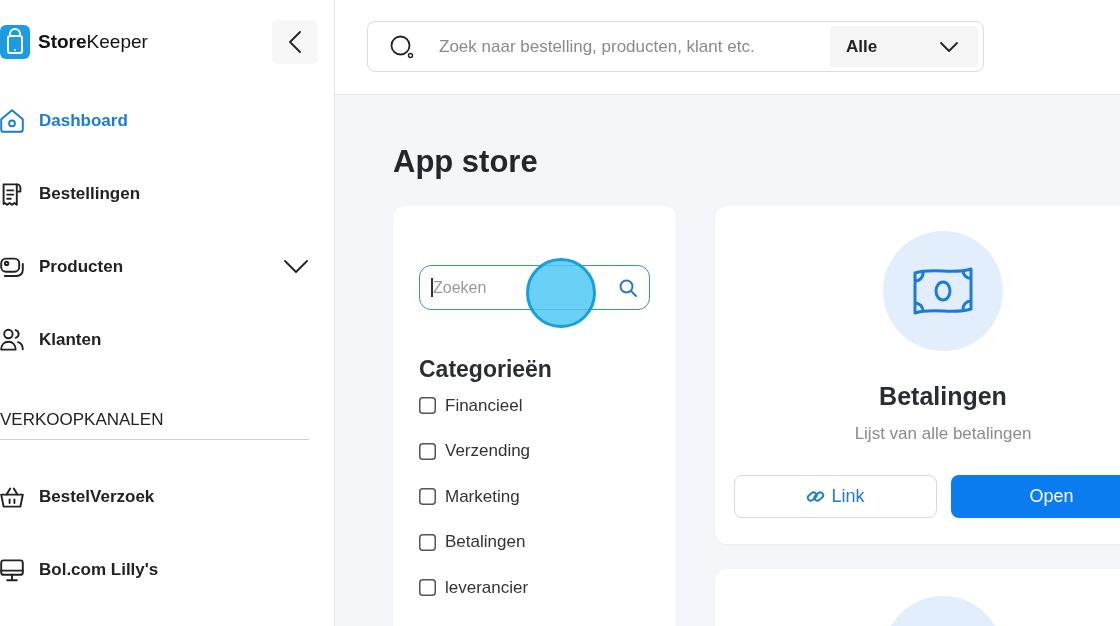 This screenshot has height=626, width=1120. What do you see at coordinates (432, 287) in the screenshot?
I see `text-cursor-icon` at bounding box center [432, 287].